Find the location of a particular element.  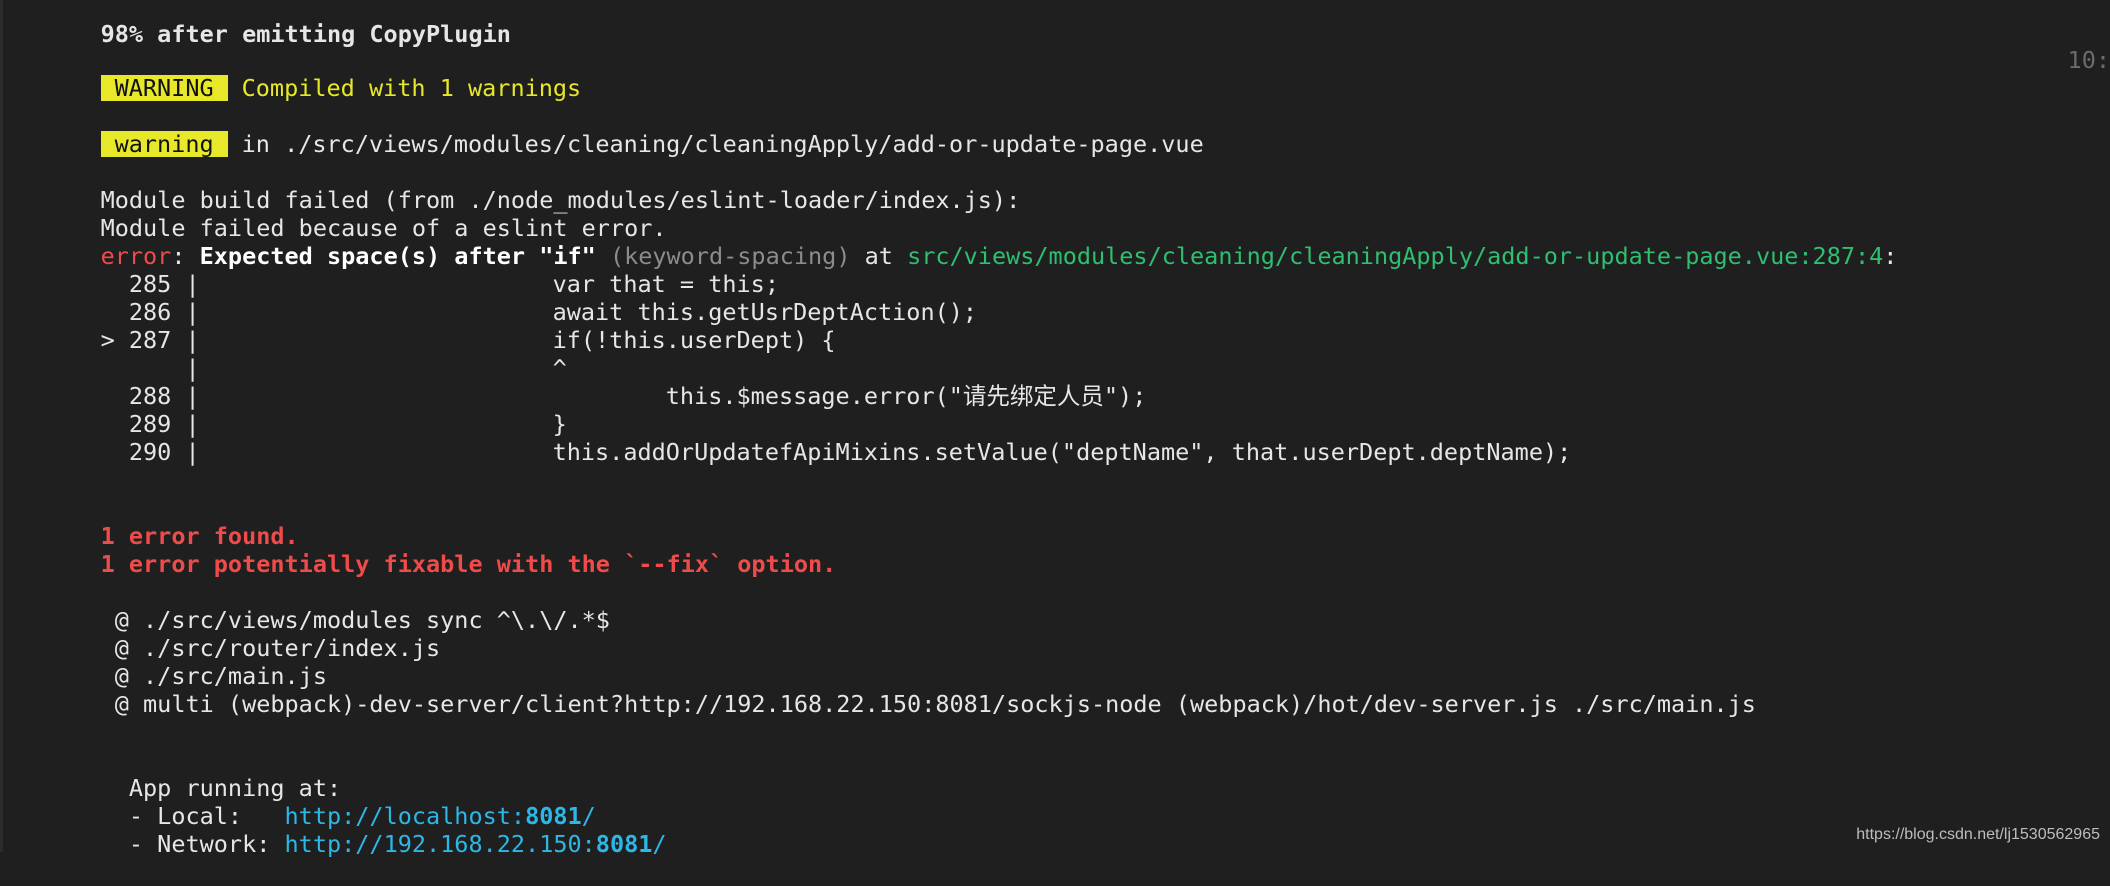

warning-file-badge: warning is located at coordinates (164, 144).